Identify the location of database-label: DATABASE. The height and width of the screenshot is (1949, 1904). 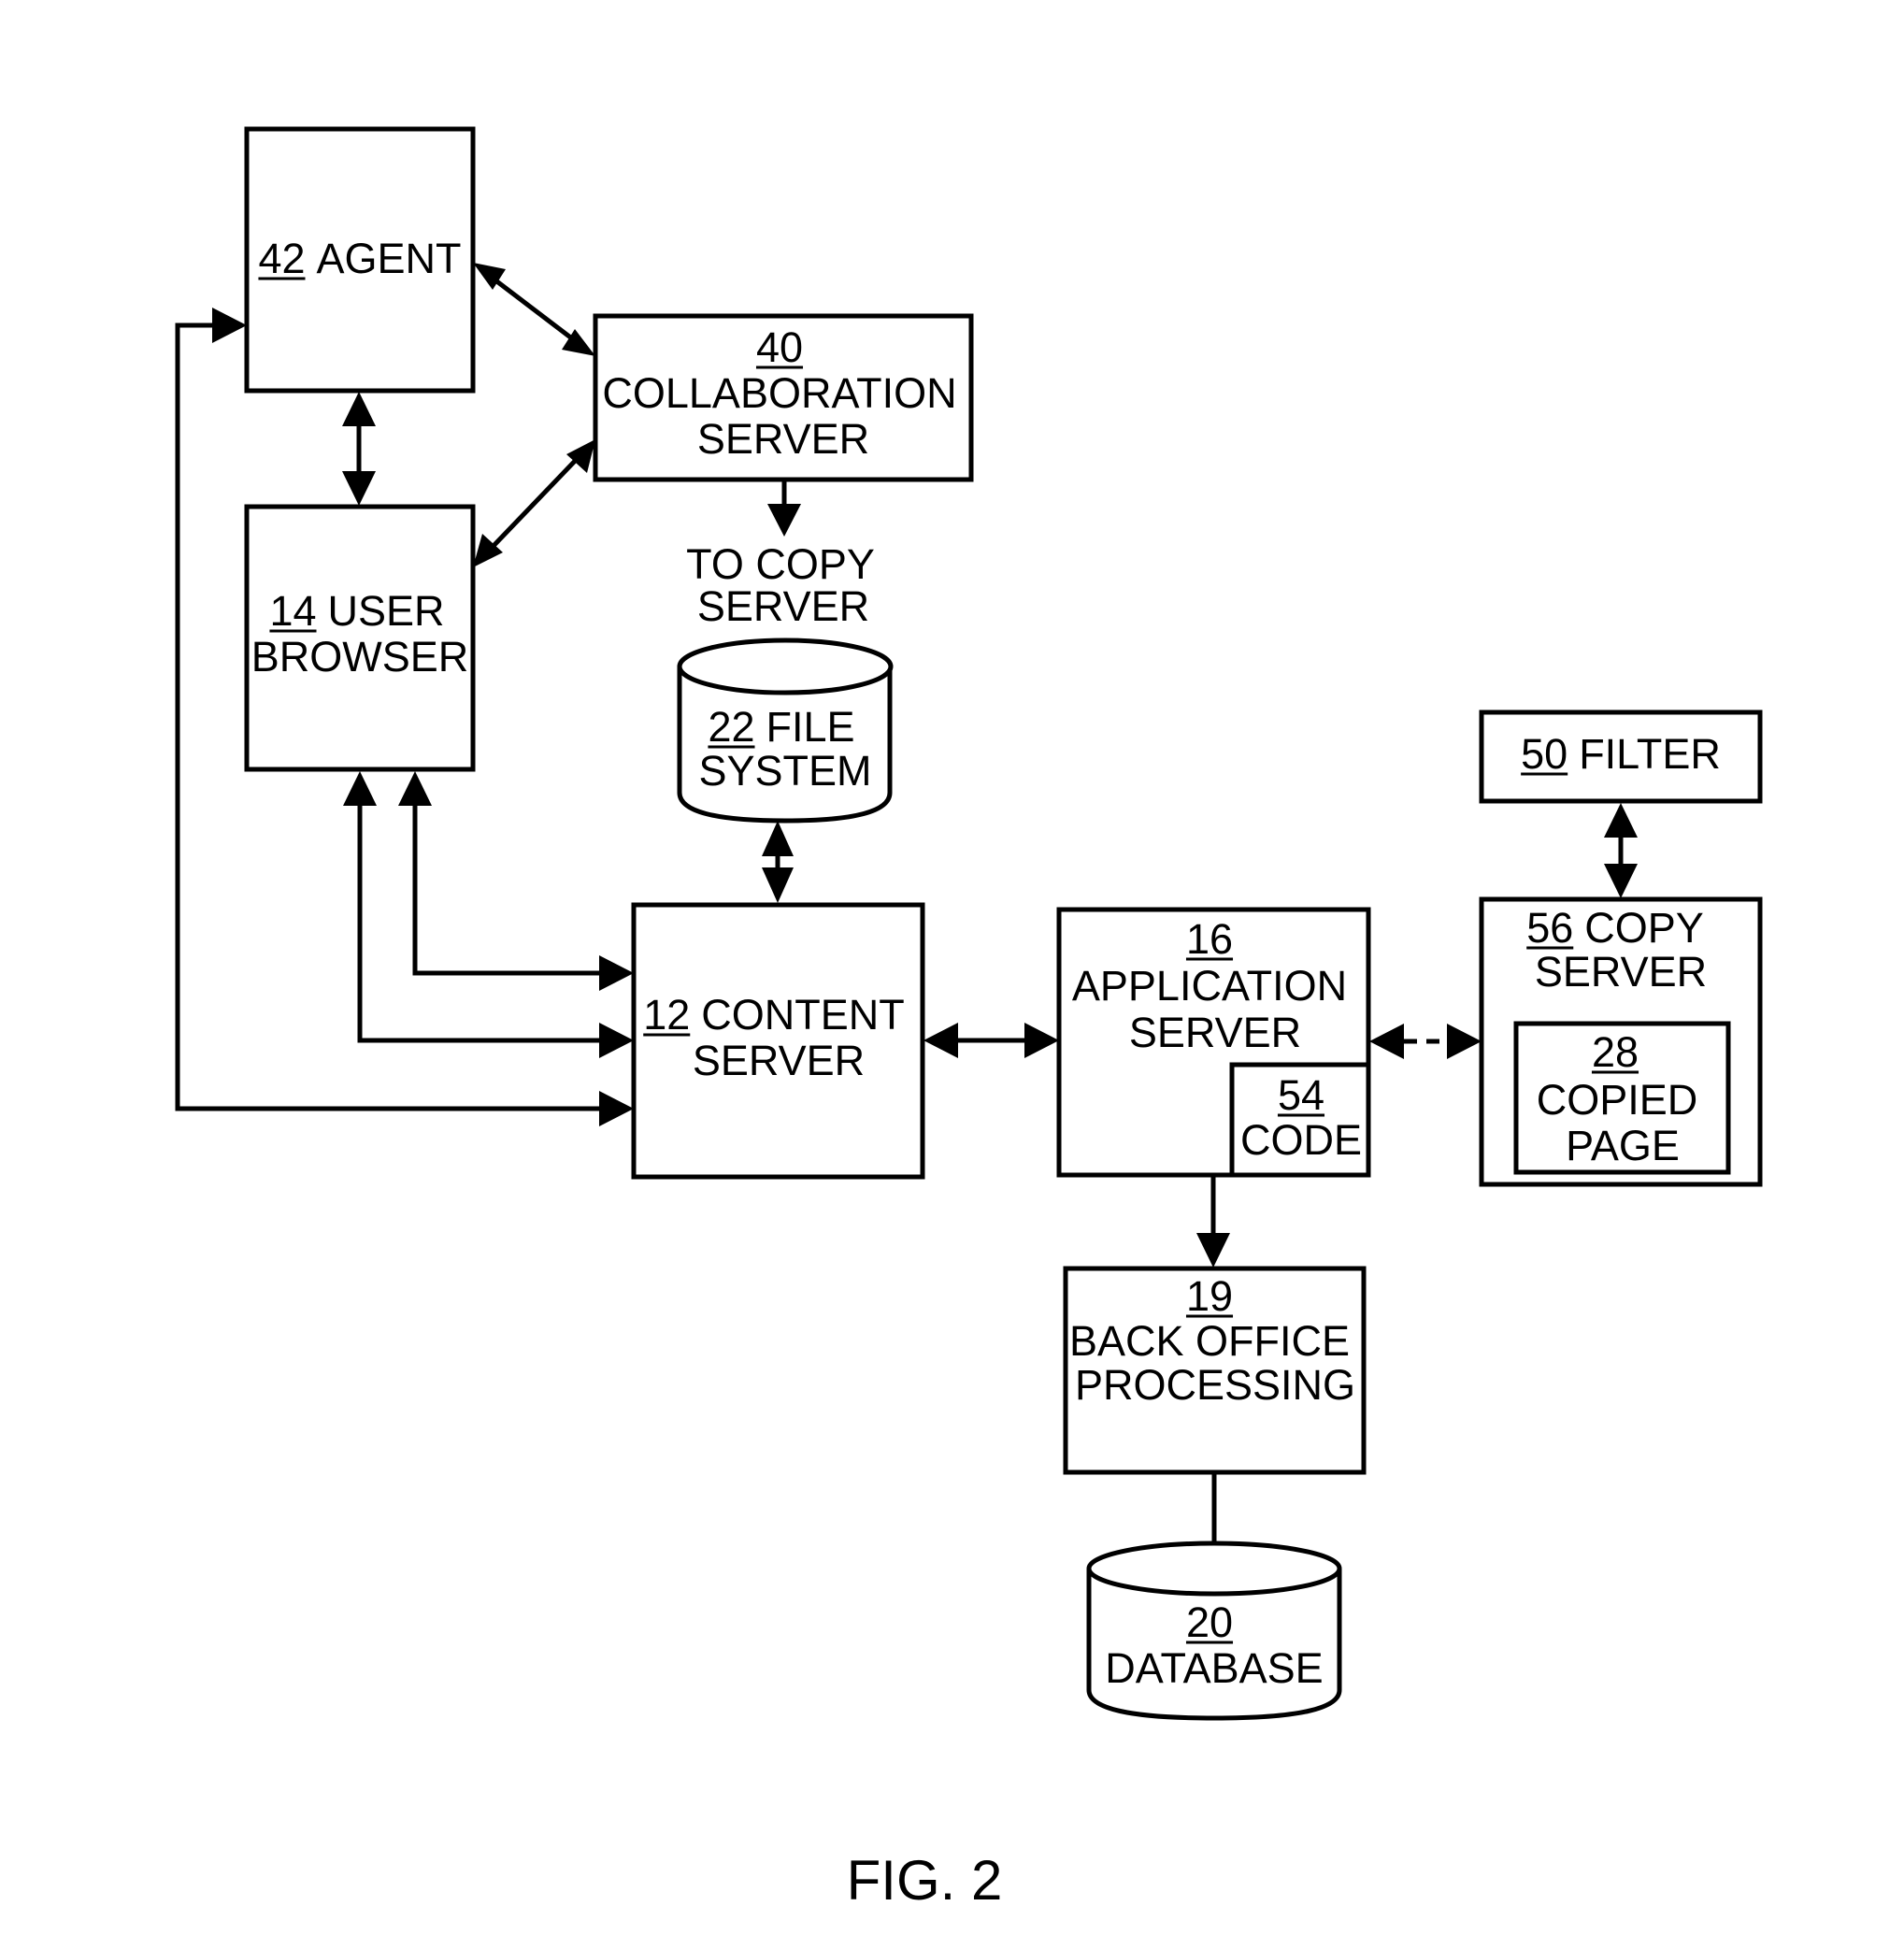
(1214, 1668).